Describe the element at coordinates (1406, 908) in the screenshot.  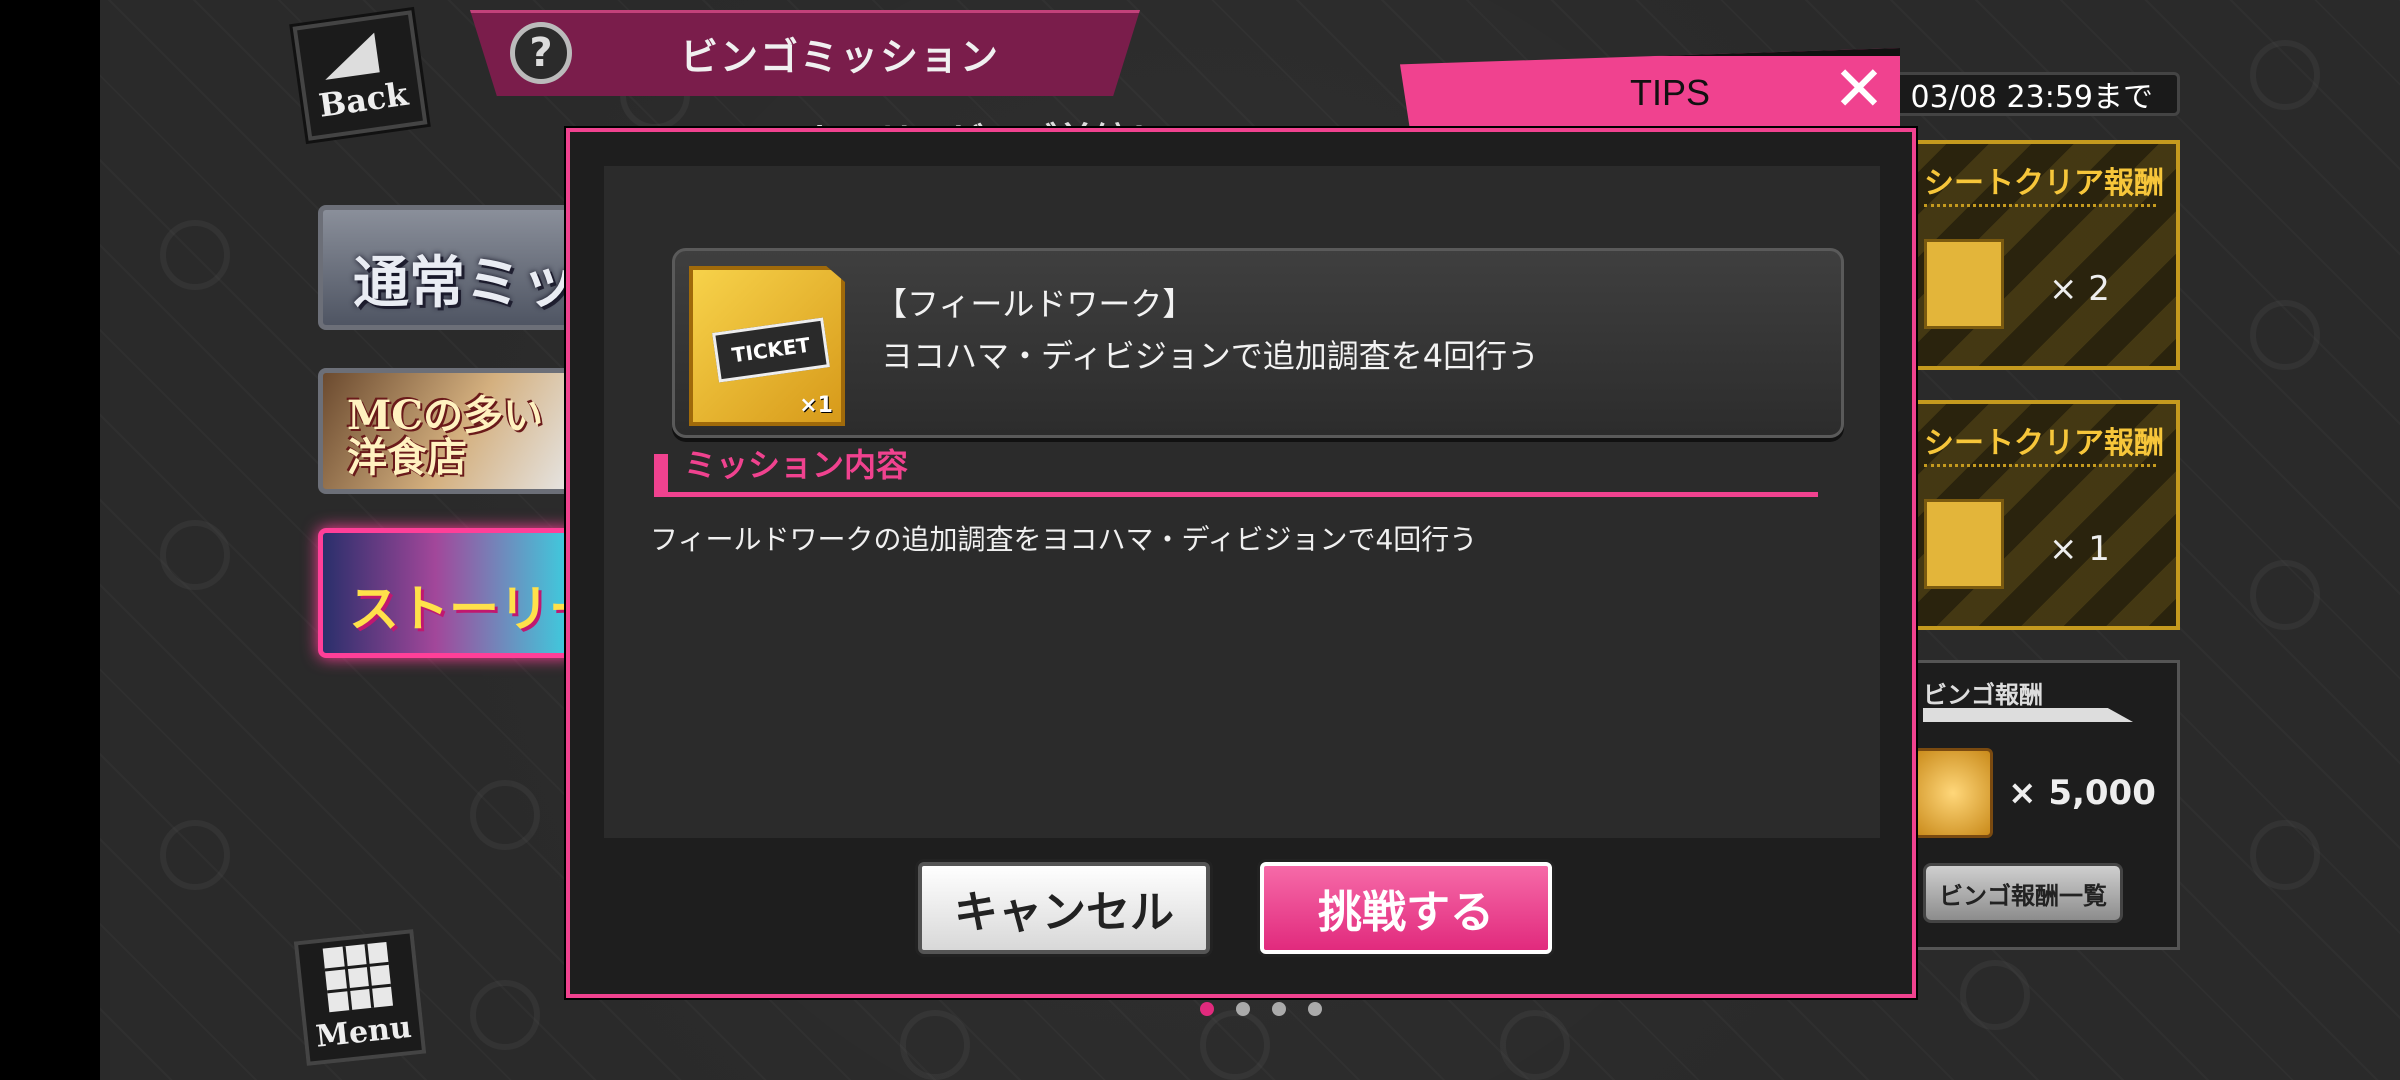
I see `challenge-button: 挑戦する` at that location.